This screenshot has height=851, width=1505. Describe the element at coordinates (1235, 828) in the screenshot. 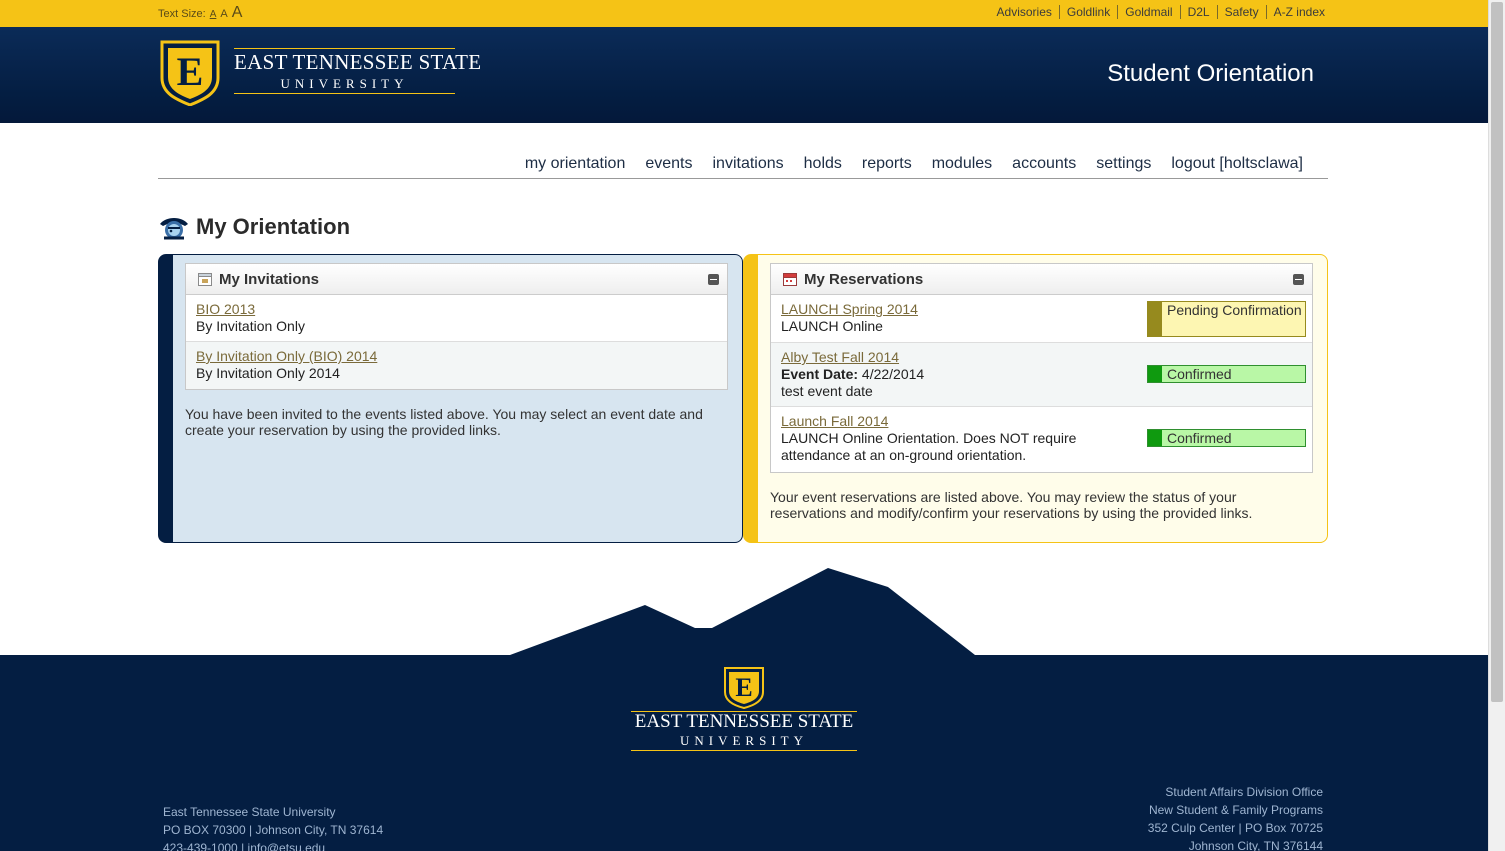

I see `footer-office-address: 352 Culp Center | PO Box 70725` at that location.